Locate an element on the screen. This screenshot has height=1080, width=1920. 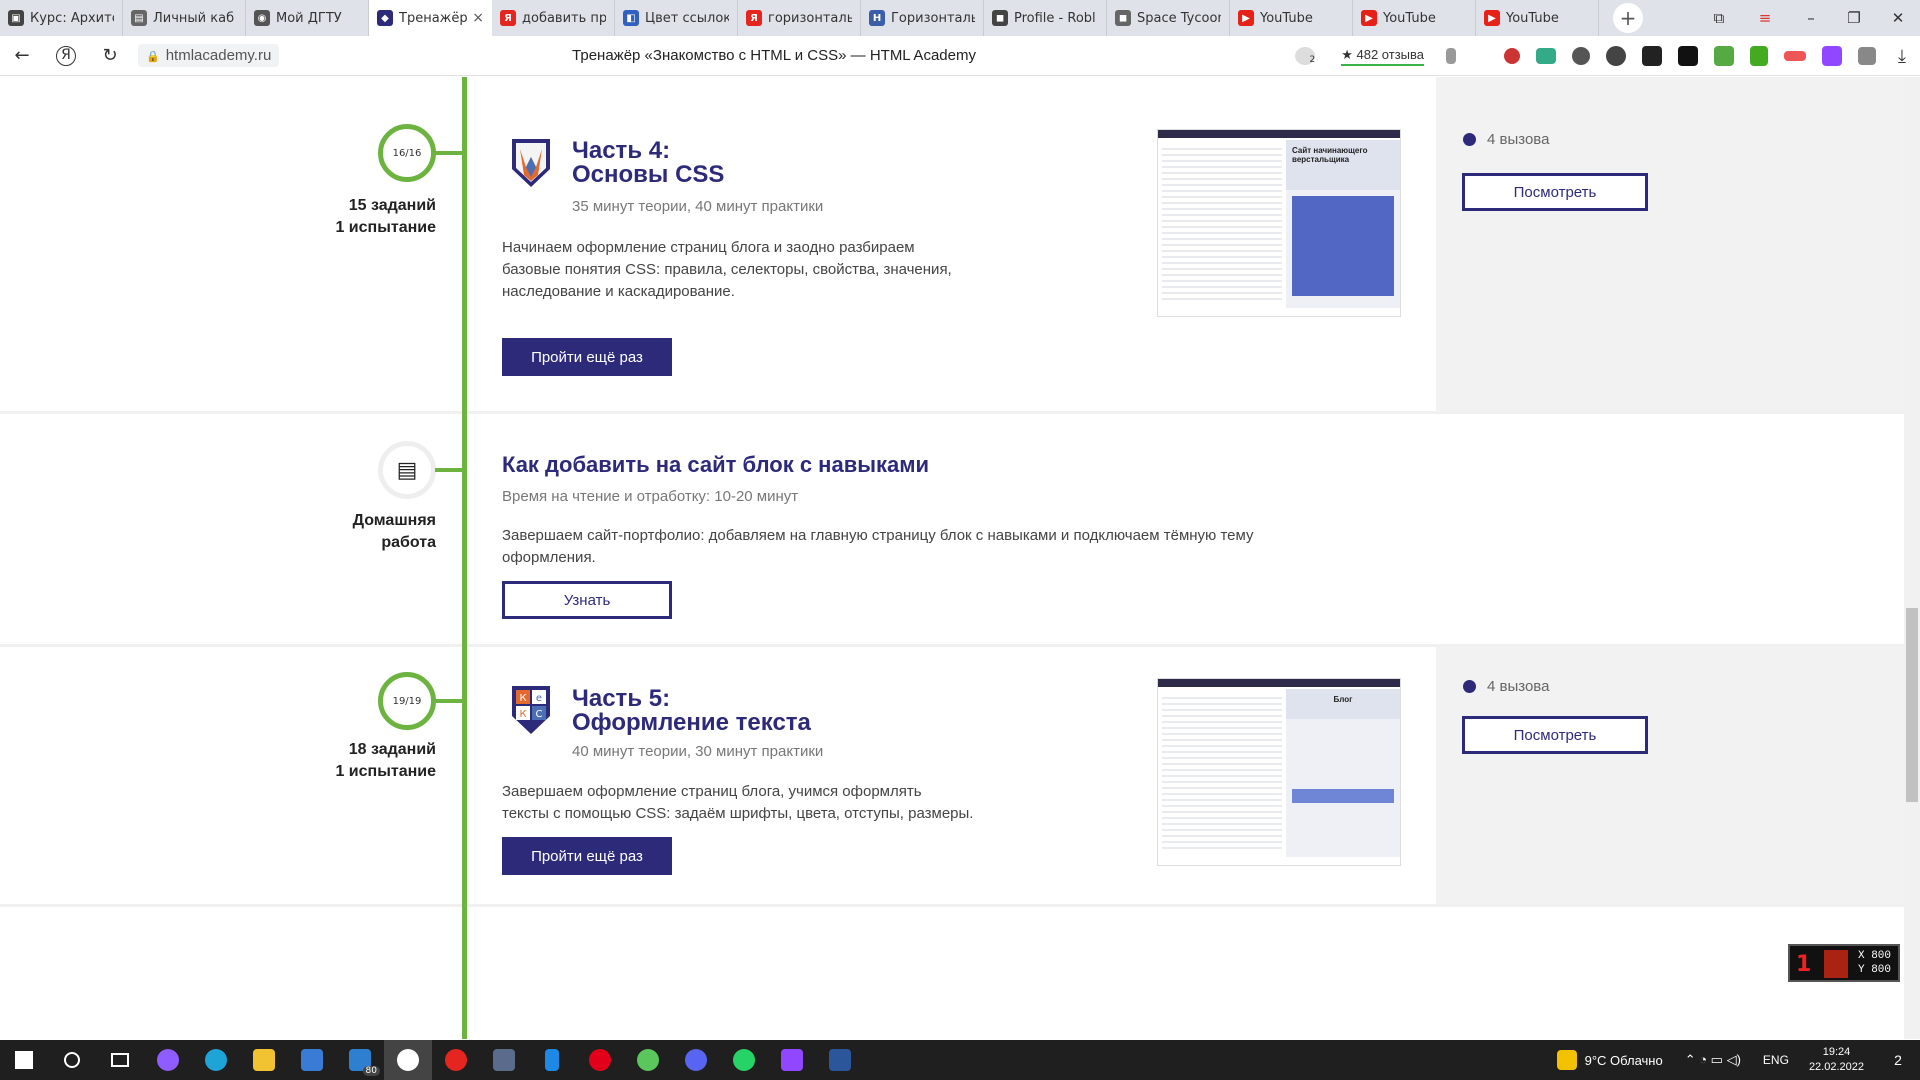
phone-icon is located at coordinates (552, 1060).